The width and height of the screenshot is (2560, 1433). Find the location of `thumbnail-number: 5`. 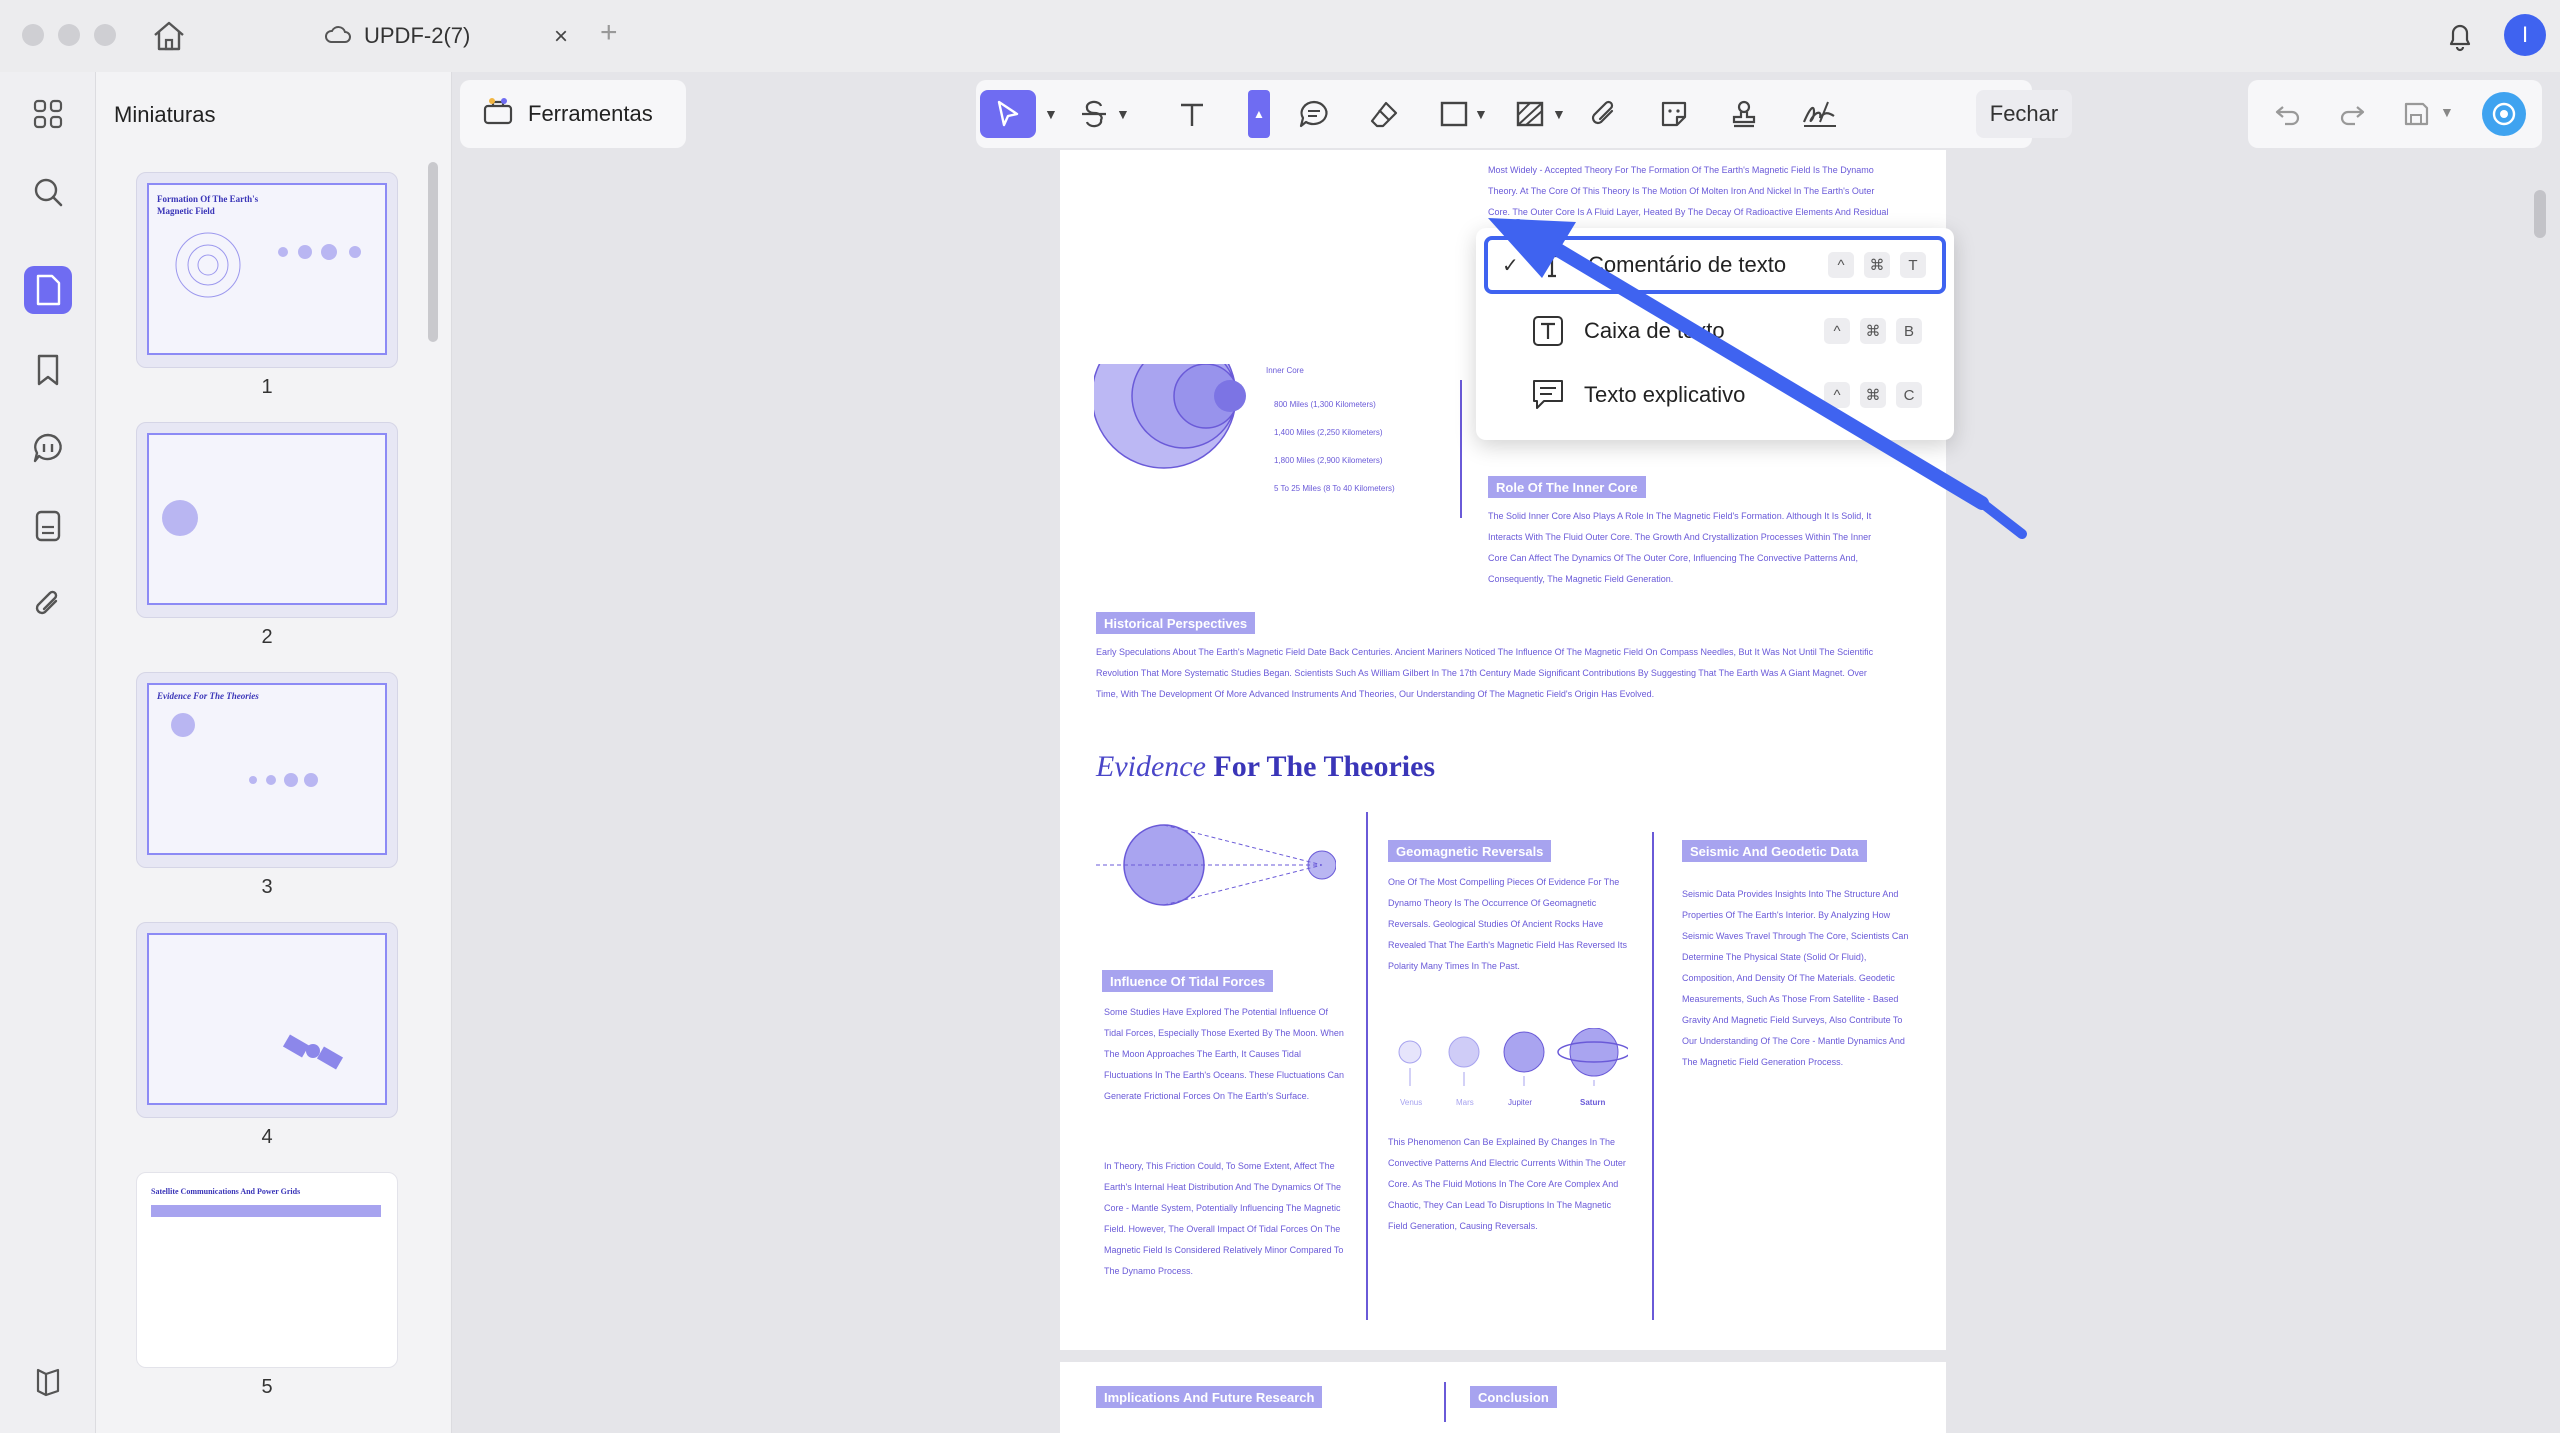

thumbnail-number: 5 is located at coordinates (267, 1387).